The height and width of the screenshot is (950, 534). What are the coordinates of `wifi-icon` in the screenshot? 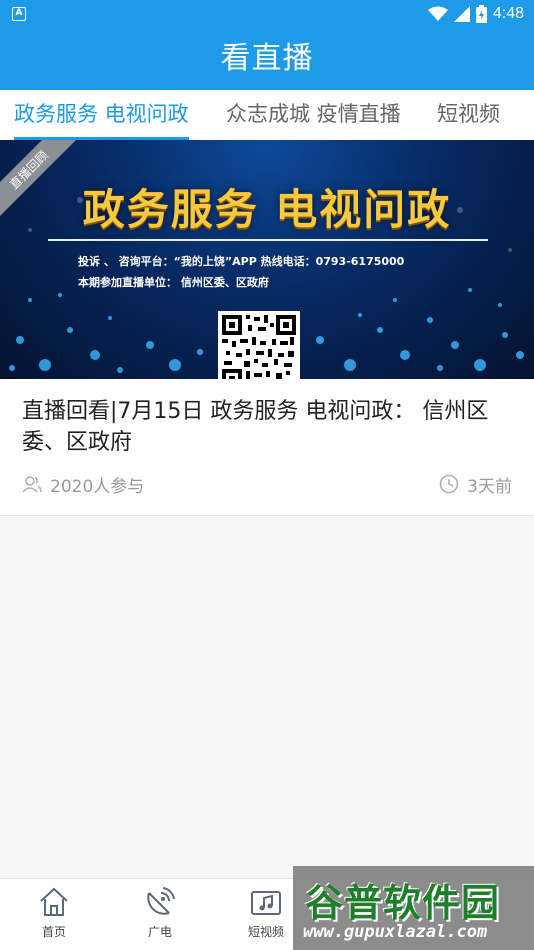 It's located at (437, 13).